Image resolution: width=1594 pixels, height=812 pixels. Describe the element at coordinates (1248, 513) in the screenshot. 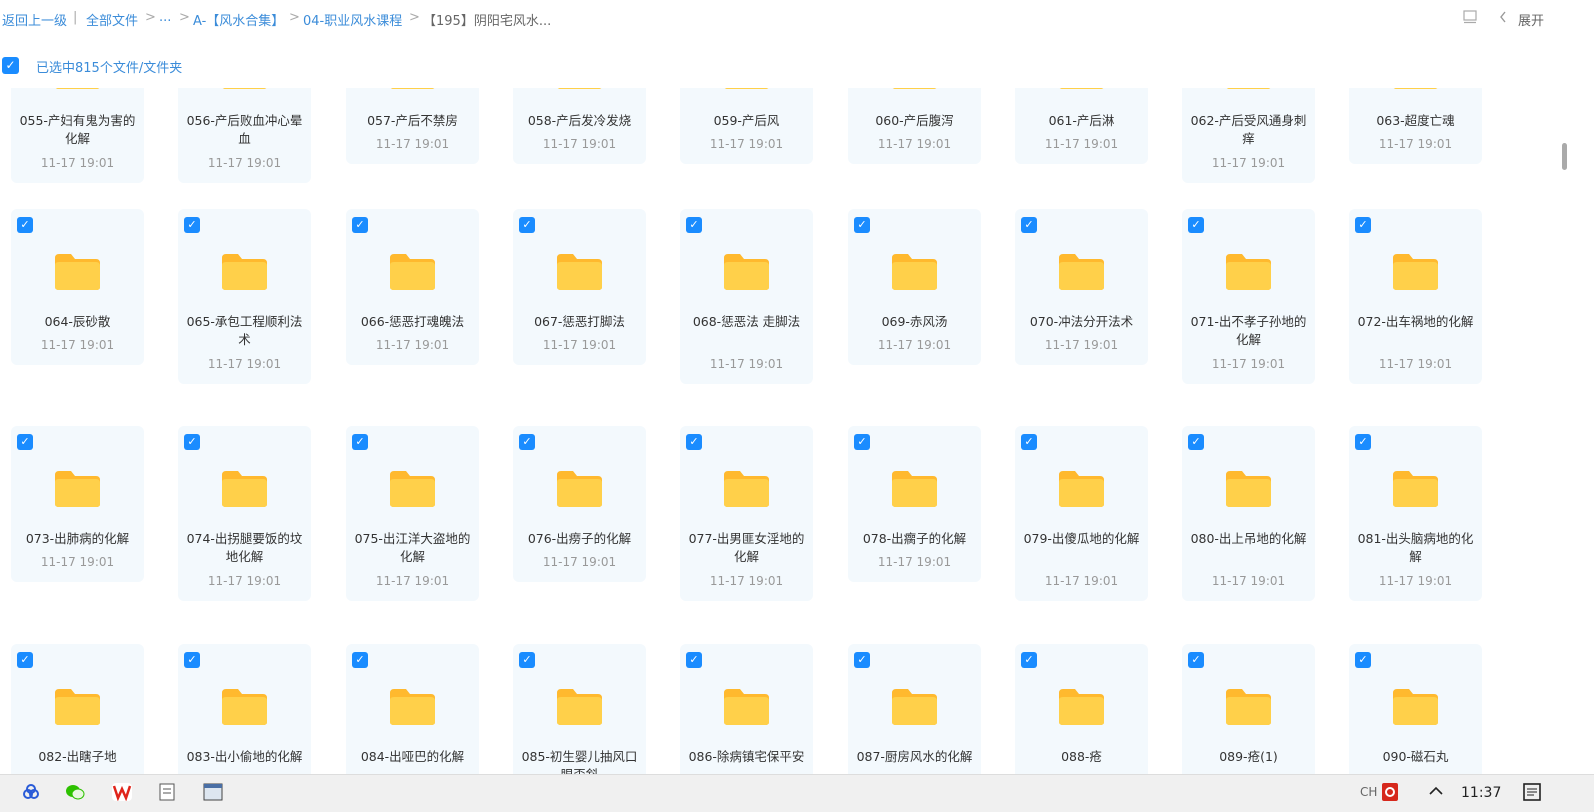

I see `file-item: ✓ 080-出上吊地的化解 11-17 19:01` at that location.